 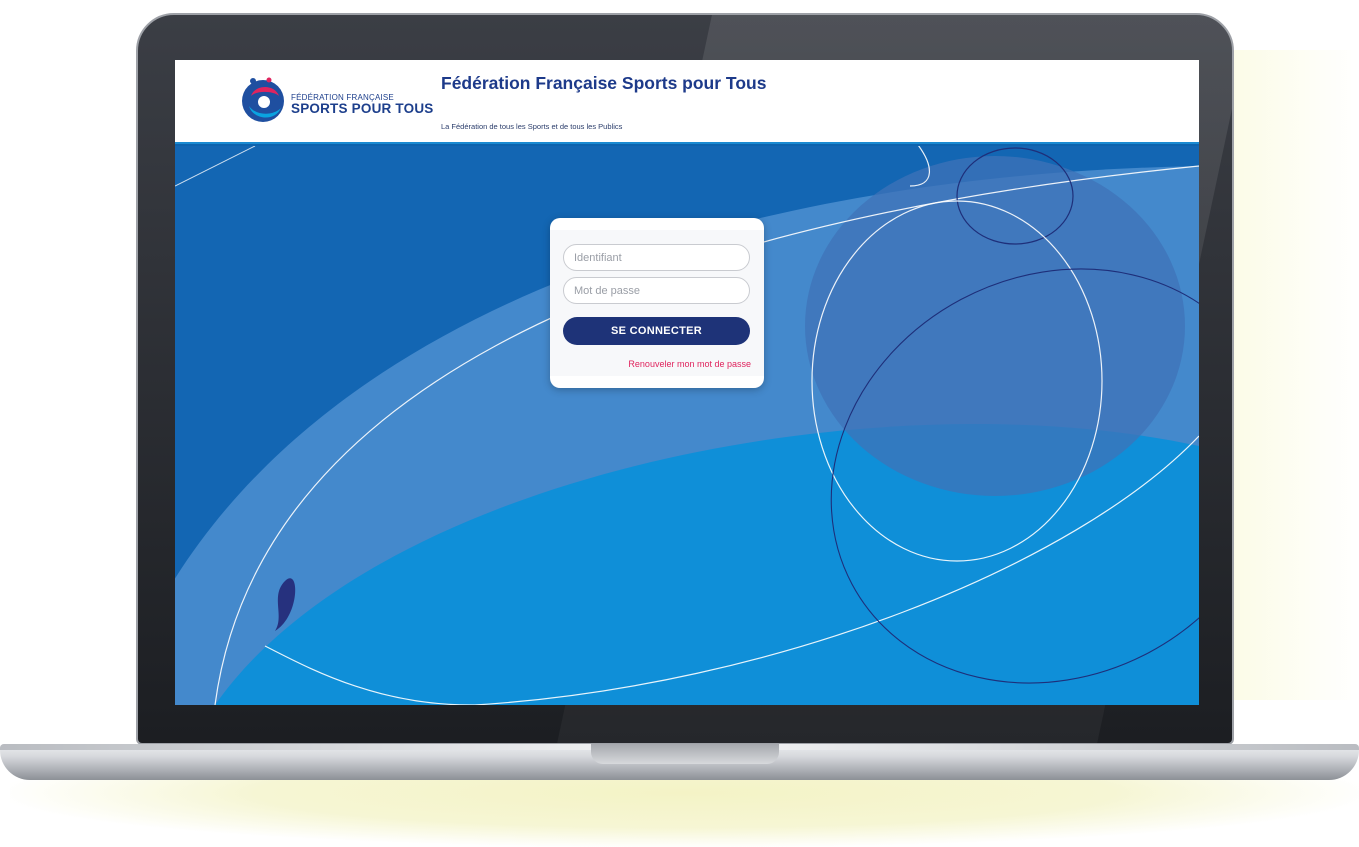 I want to click on floor-shadow, so click(x=684, y=808).